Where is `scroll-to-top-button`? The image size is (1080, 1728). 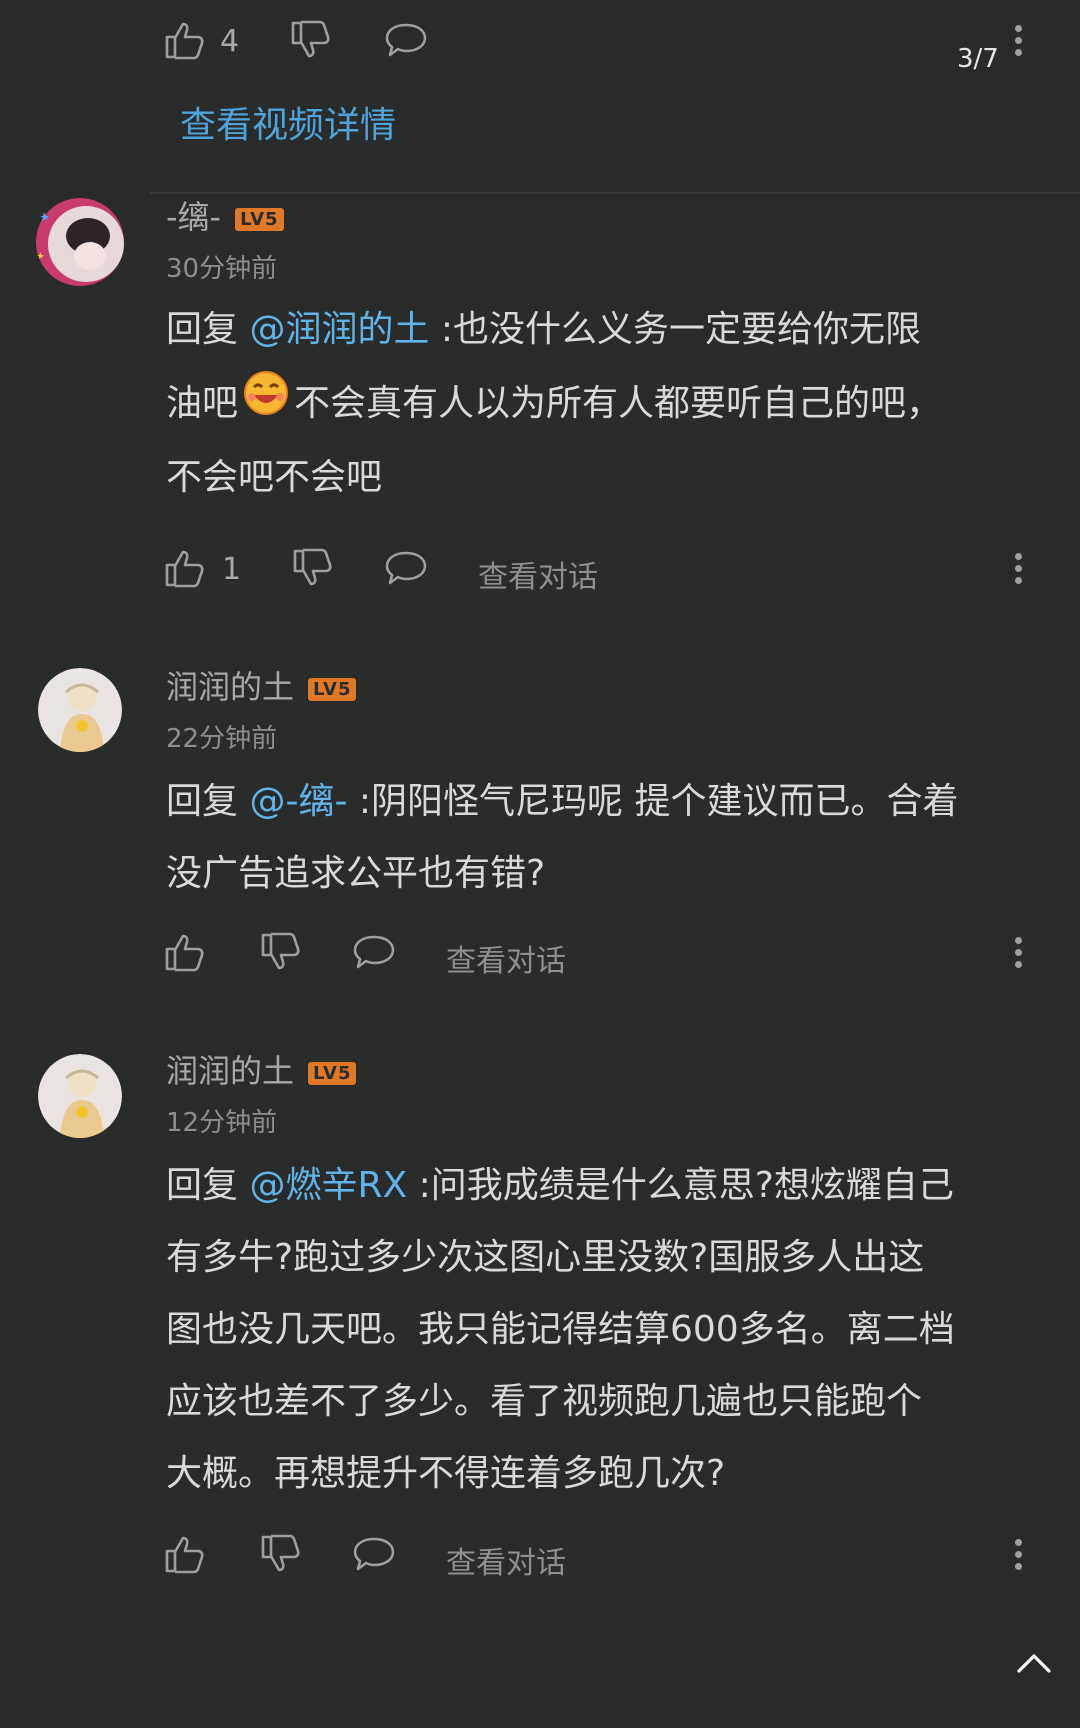
scroll-to-top-button is located at coordinates (1034, 1663).